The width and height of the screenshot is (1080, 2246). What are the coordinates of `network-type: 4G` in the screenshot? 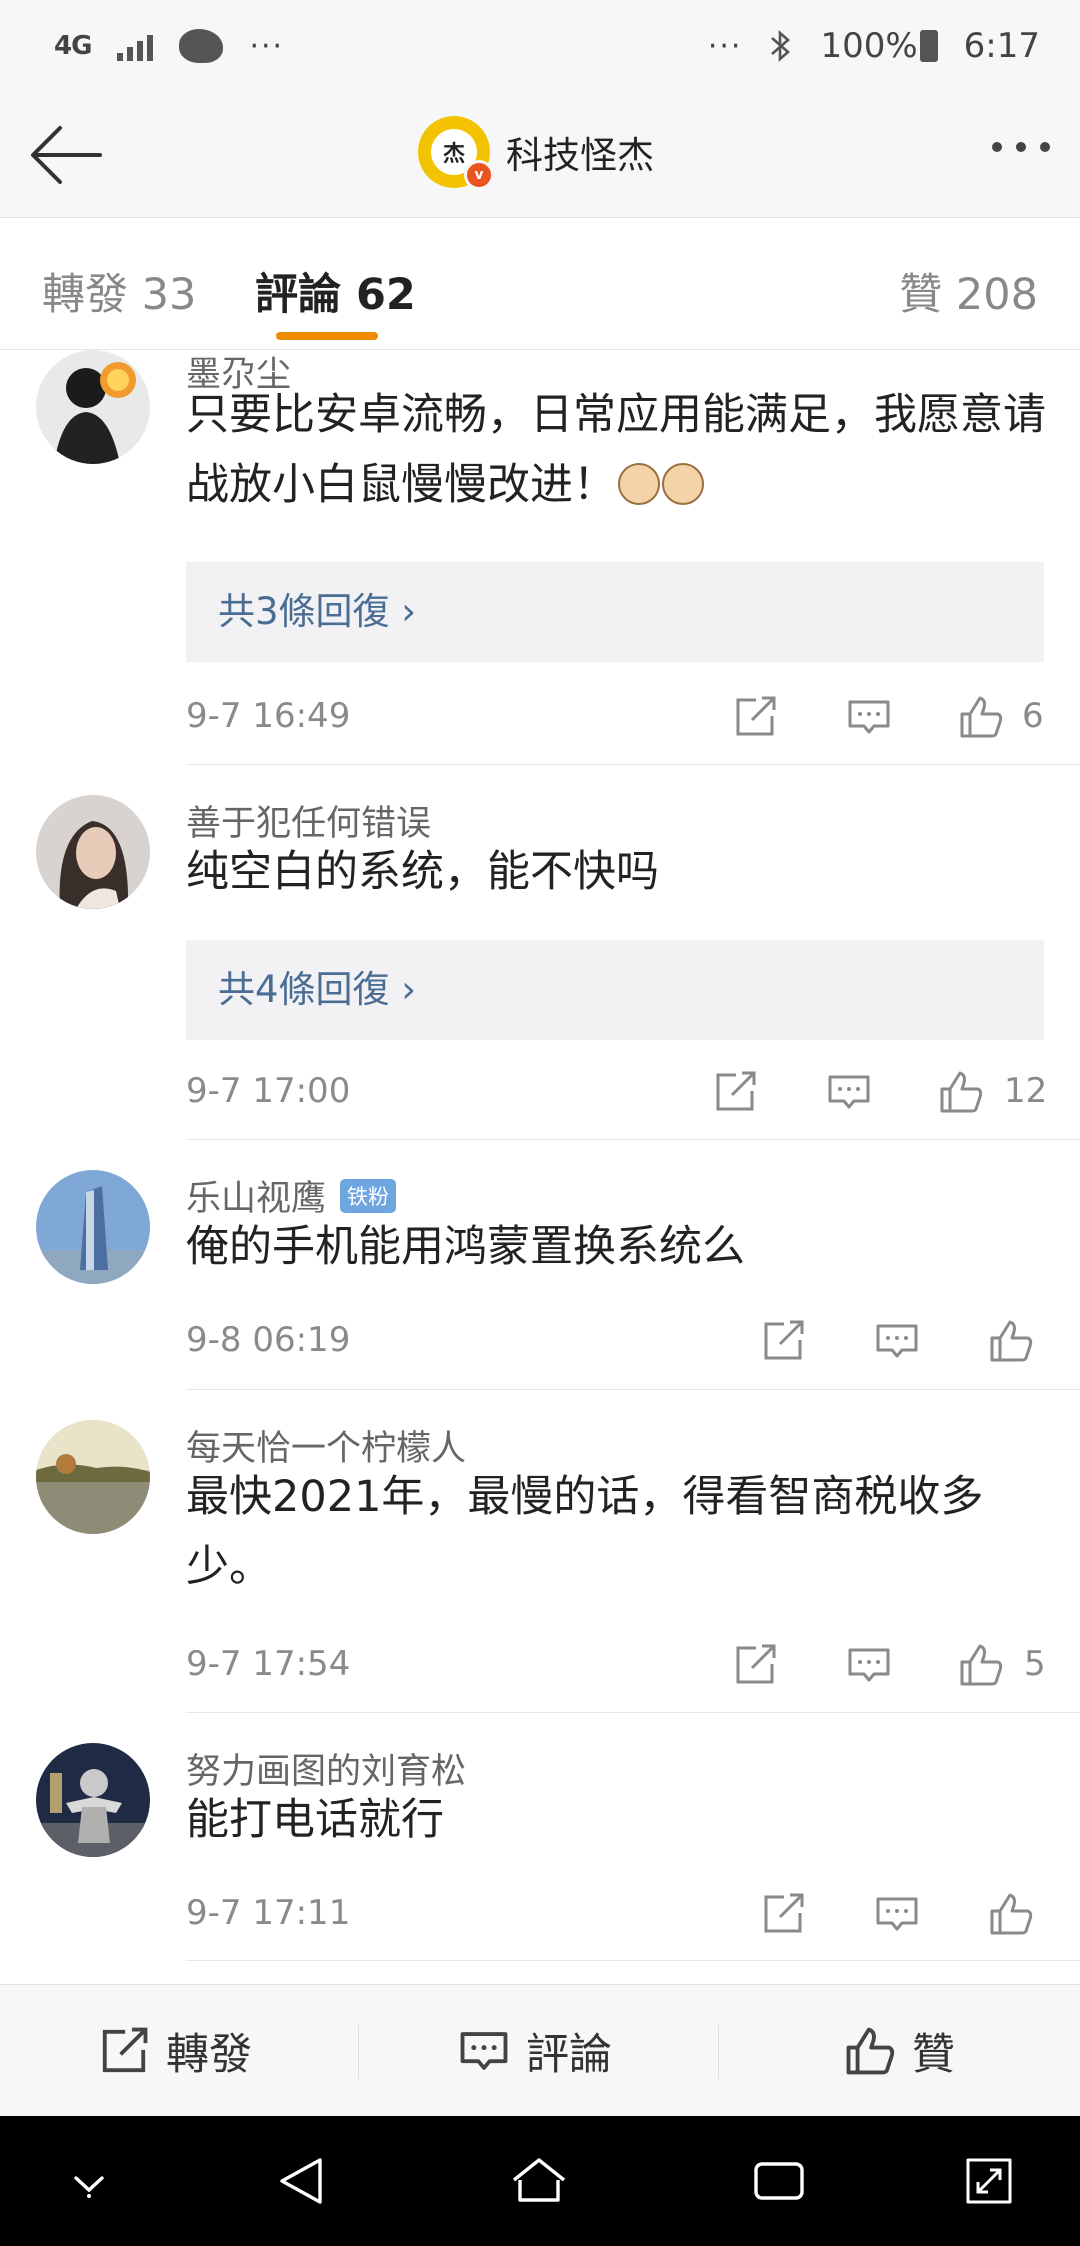 It's located at (73, 46).